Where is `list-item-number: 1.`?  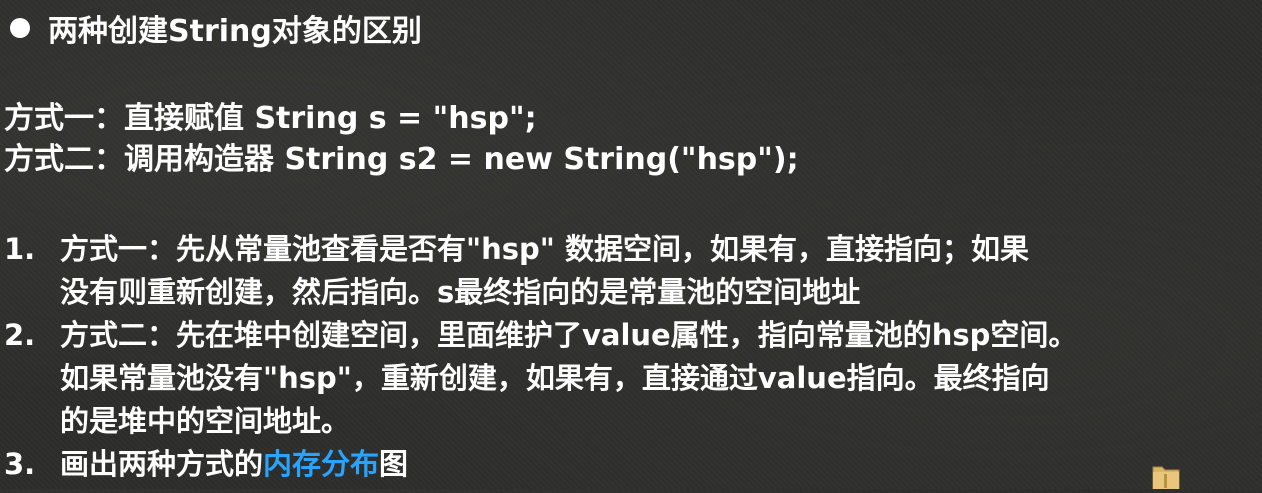
list-item-number: 1. is located at coordinates (20, 249).